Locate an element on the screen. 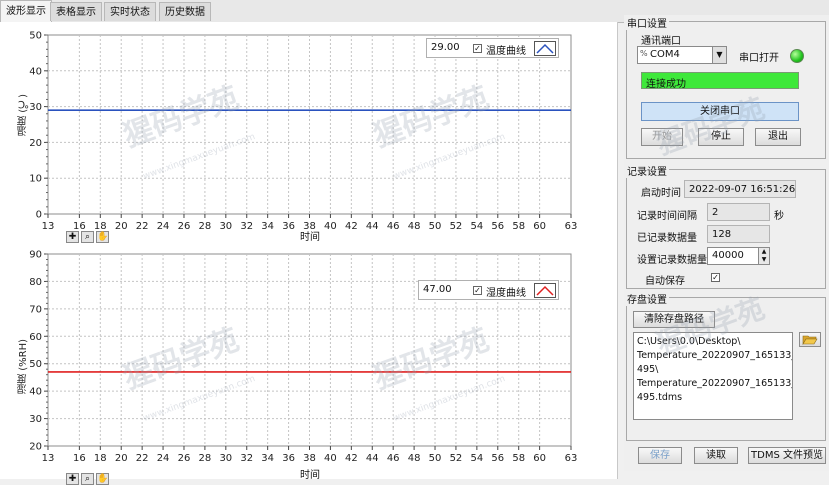 This screenshot has width=829, height=485. temperature-y-tick-label: 40 is located at coordinates (35, 71).